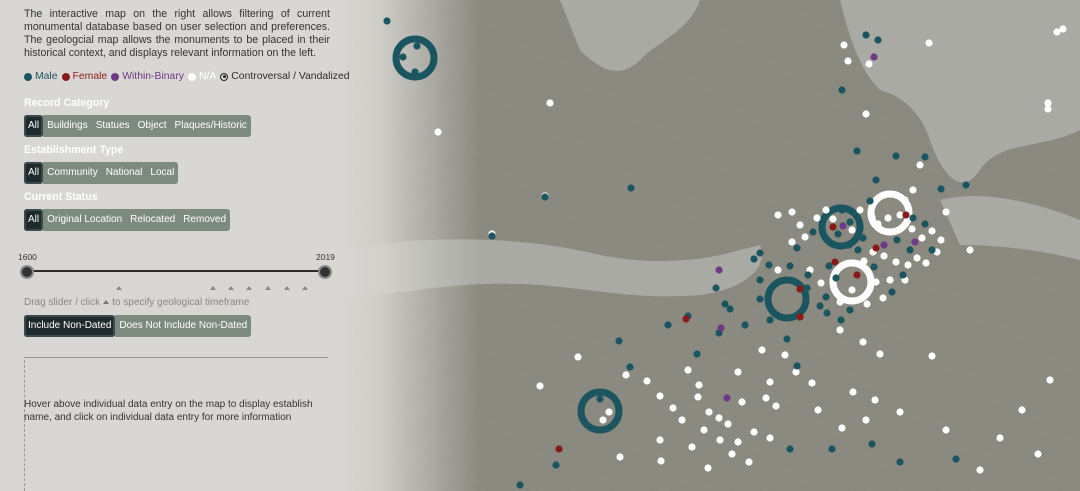 This screenshot has height=491, width=1080. I want to click on slider-end-handle, so click(325, 272).